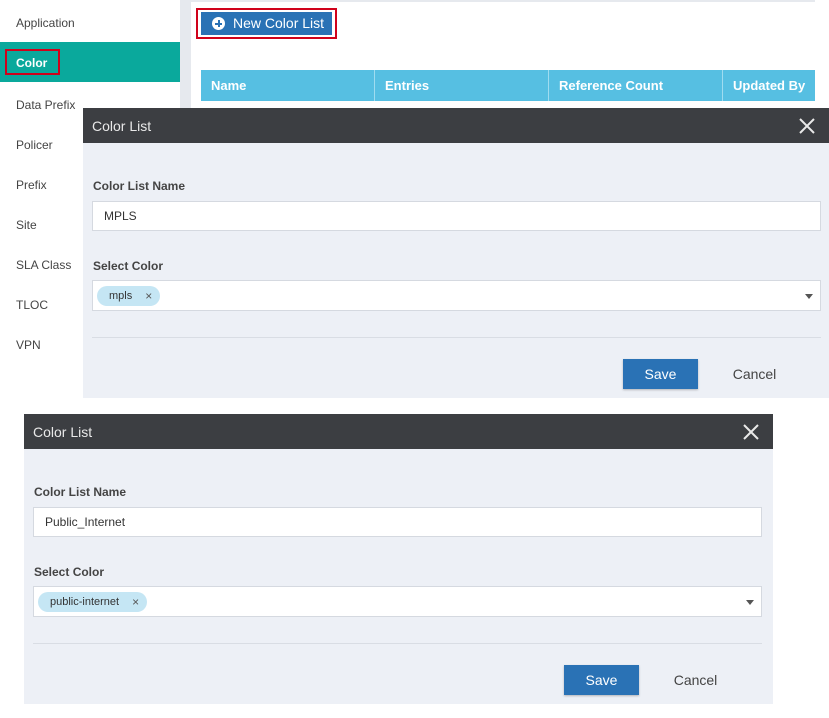 Image resolution: width=829 pixels, height=718 pixels. Describe the element at coordinates (279, 23) in the screenshot. I see `new-color-list-label: New Color List` at that location.